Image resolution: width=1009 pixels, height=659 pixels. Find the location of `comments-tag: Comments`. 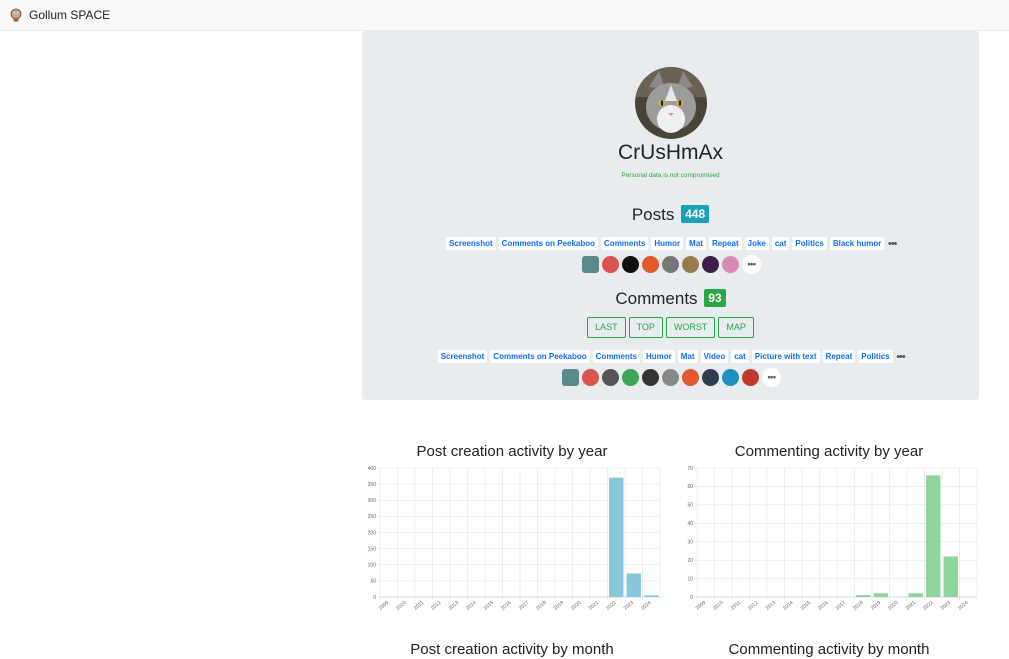

comments-tag: Comments is located at coordinates (616, 356).